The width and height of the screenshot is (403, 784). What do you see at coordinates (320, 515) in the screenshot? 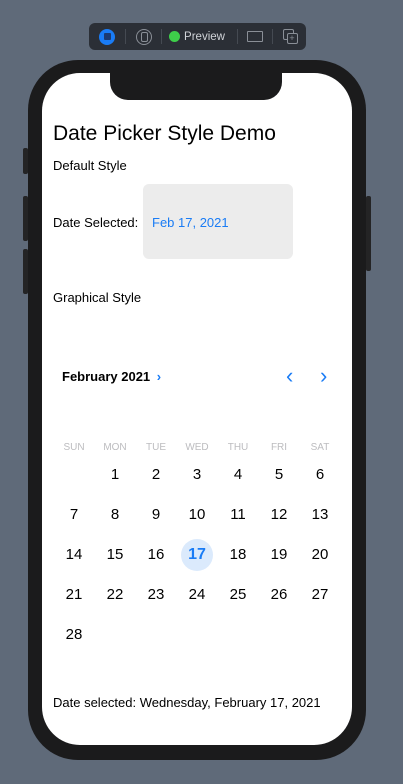
I see `calendar-day: 13` at bounding box center [320, 515].